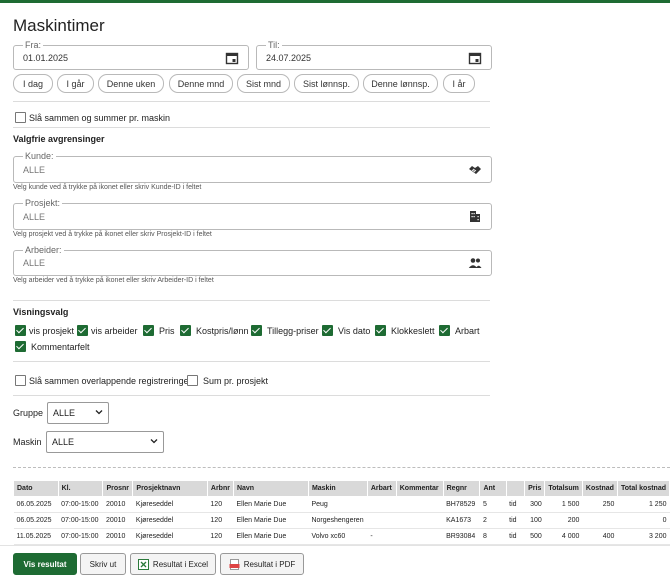 The width and height of the screenshot is (670, 575). I want to click on merge-overlap-checkbox: Slå sammen overlappende registreringer, so click(103, 380).